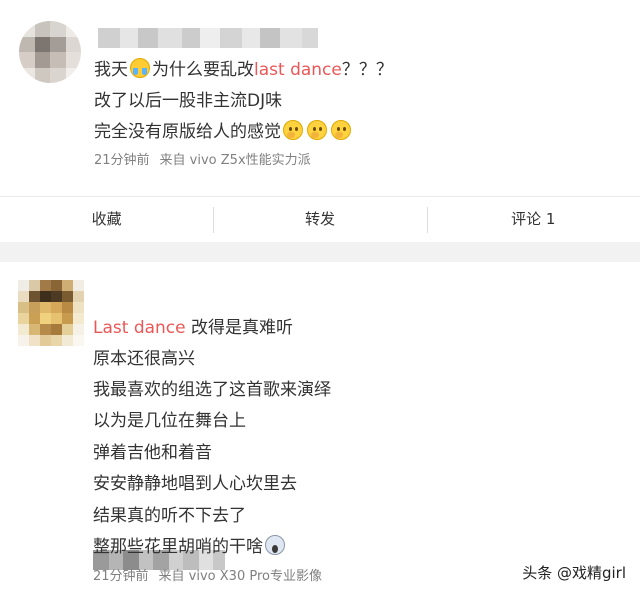 This screenshot has width=640, height=597. I want to click on repost-button: 转发, so click(319, 219).